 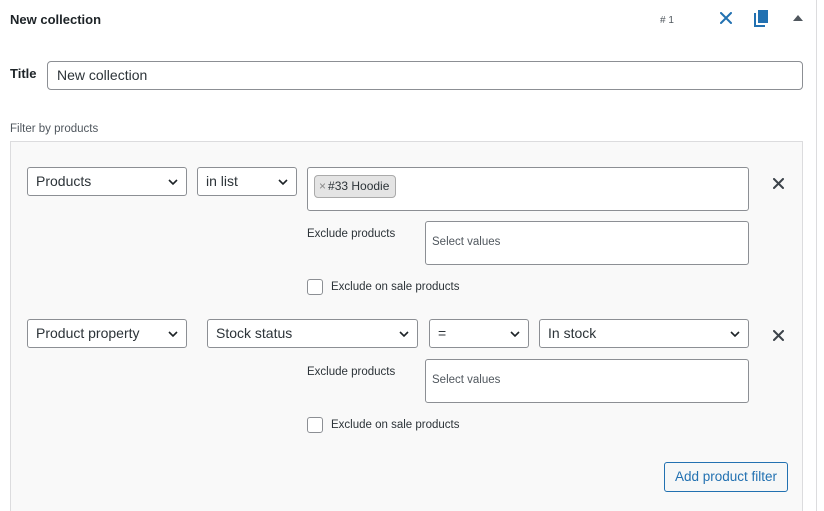 What do you see at coordinates (351, 234) in the screenshot?
I see `filter1-exclude-label: Exclude products` at bounding box center [351, 234].